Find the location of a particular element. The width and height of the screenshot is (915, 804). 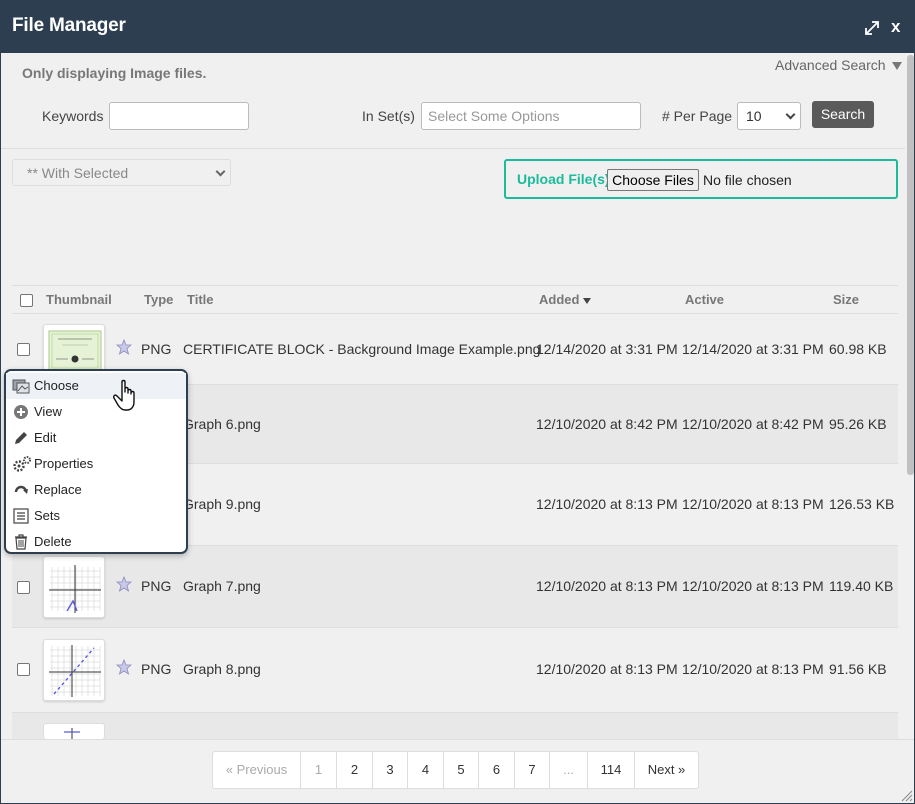

per-page-select: 10 is located at coordinates (769, 116).